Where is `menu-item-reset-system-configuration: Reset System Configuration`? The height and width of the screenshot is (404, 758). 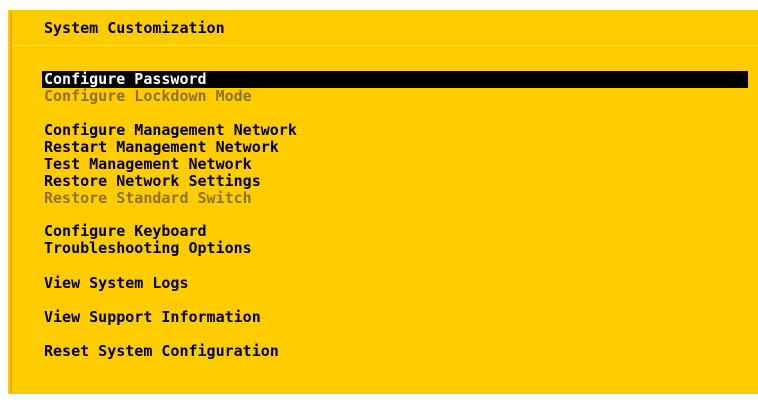 menu-item-reset-system-configuration: Reset System Configuration is located at coordinates (160, 351).